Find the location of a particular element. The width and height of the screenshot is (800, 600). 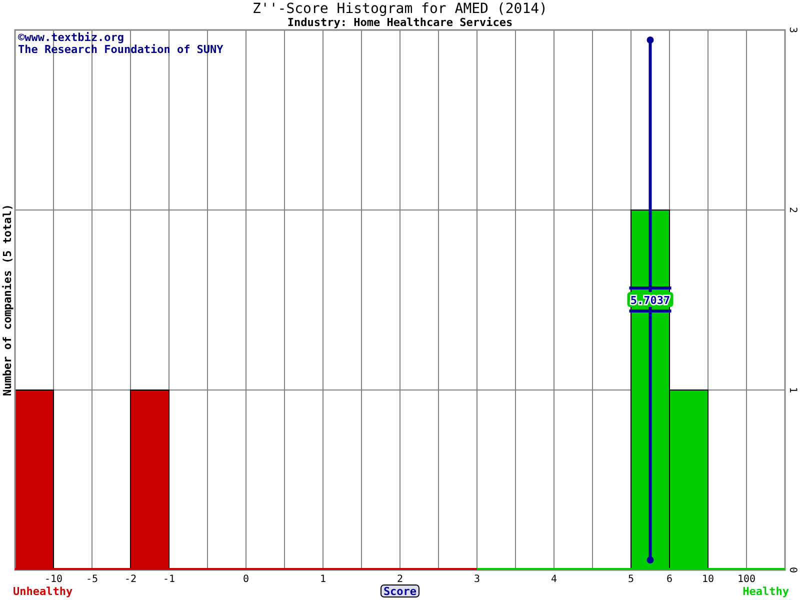

xtick-label: 5 is located at coordinates (631, 579).